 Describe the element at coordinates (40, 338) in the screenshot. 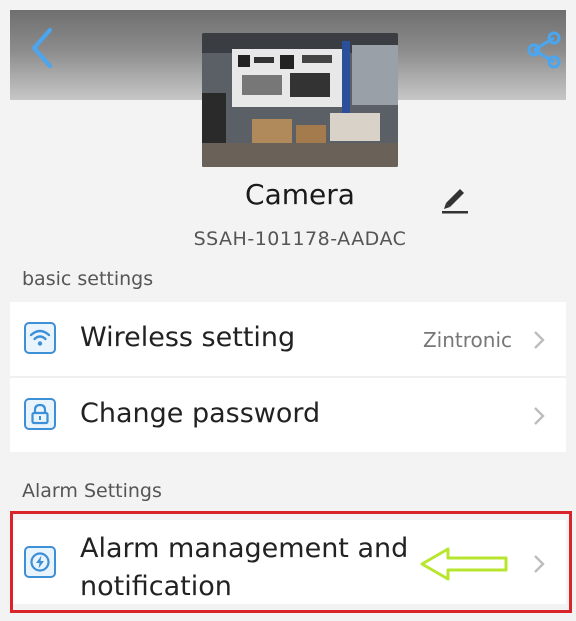

I see `wifi-icon` at that location.